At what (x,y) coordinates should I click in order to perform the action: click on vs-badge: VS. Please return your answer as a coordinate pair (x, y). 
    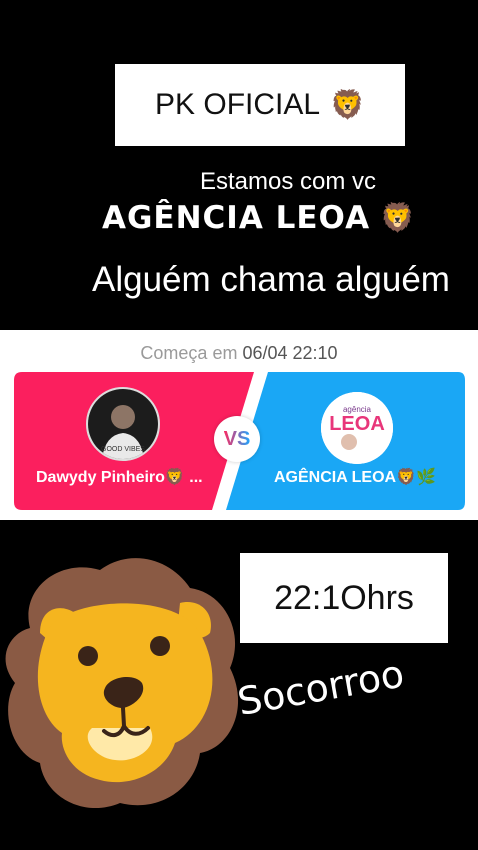
    Looking at the image, I should click on (237, 439).